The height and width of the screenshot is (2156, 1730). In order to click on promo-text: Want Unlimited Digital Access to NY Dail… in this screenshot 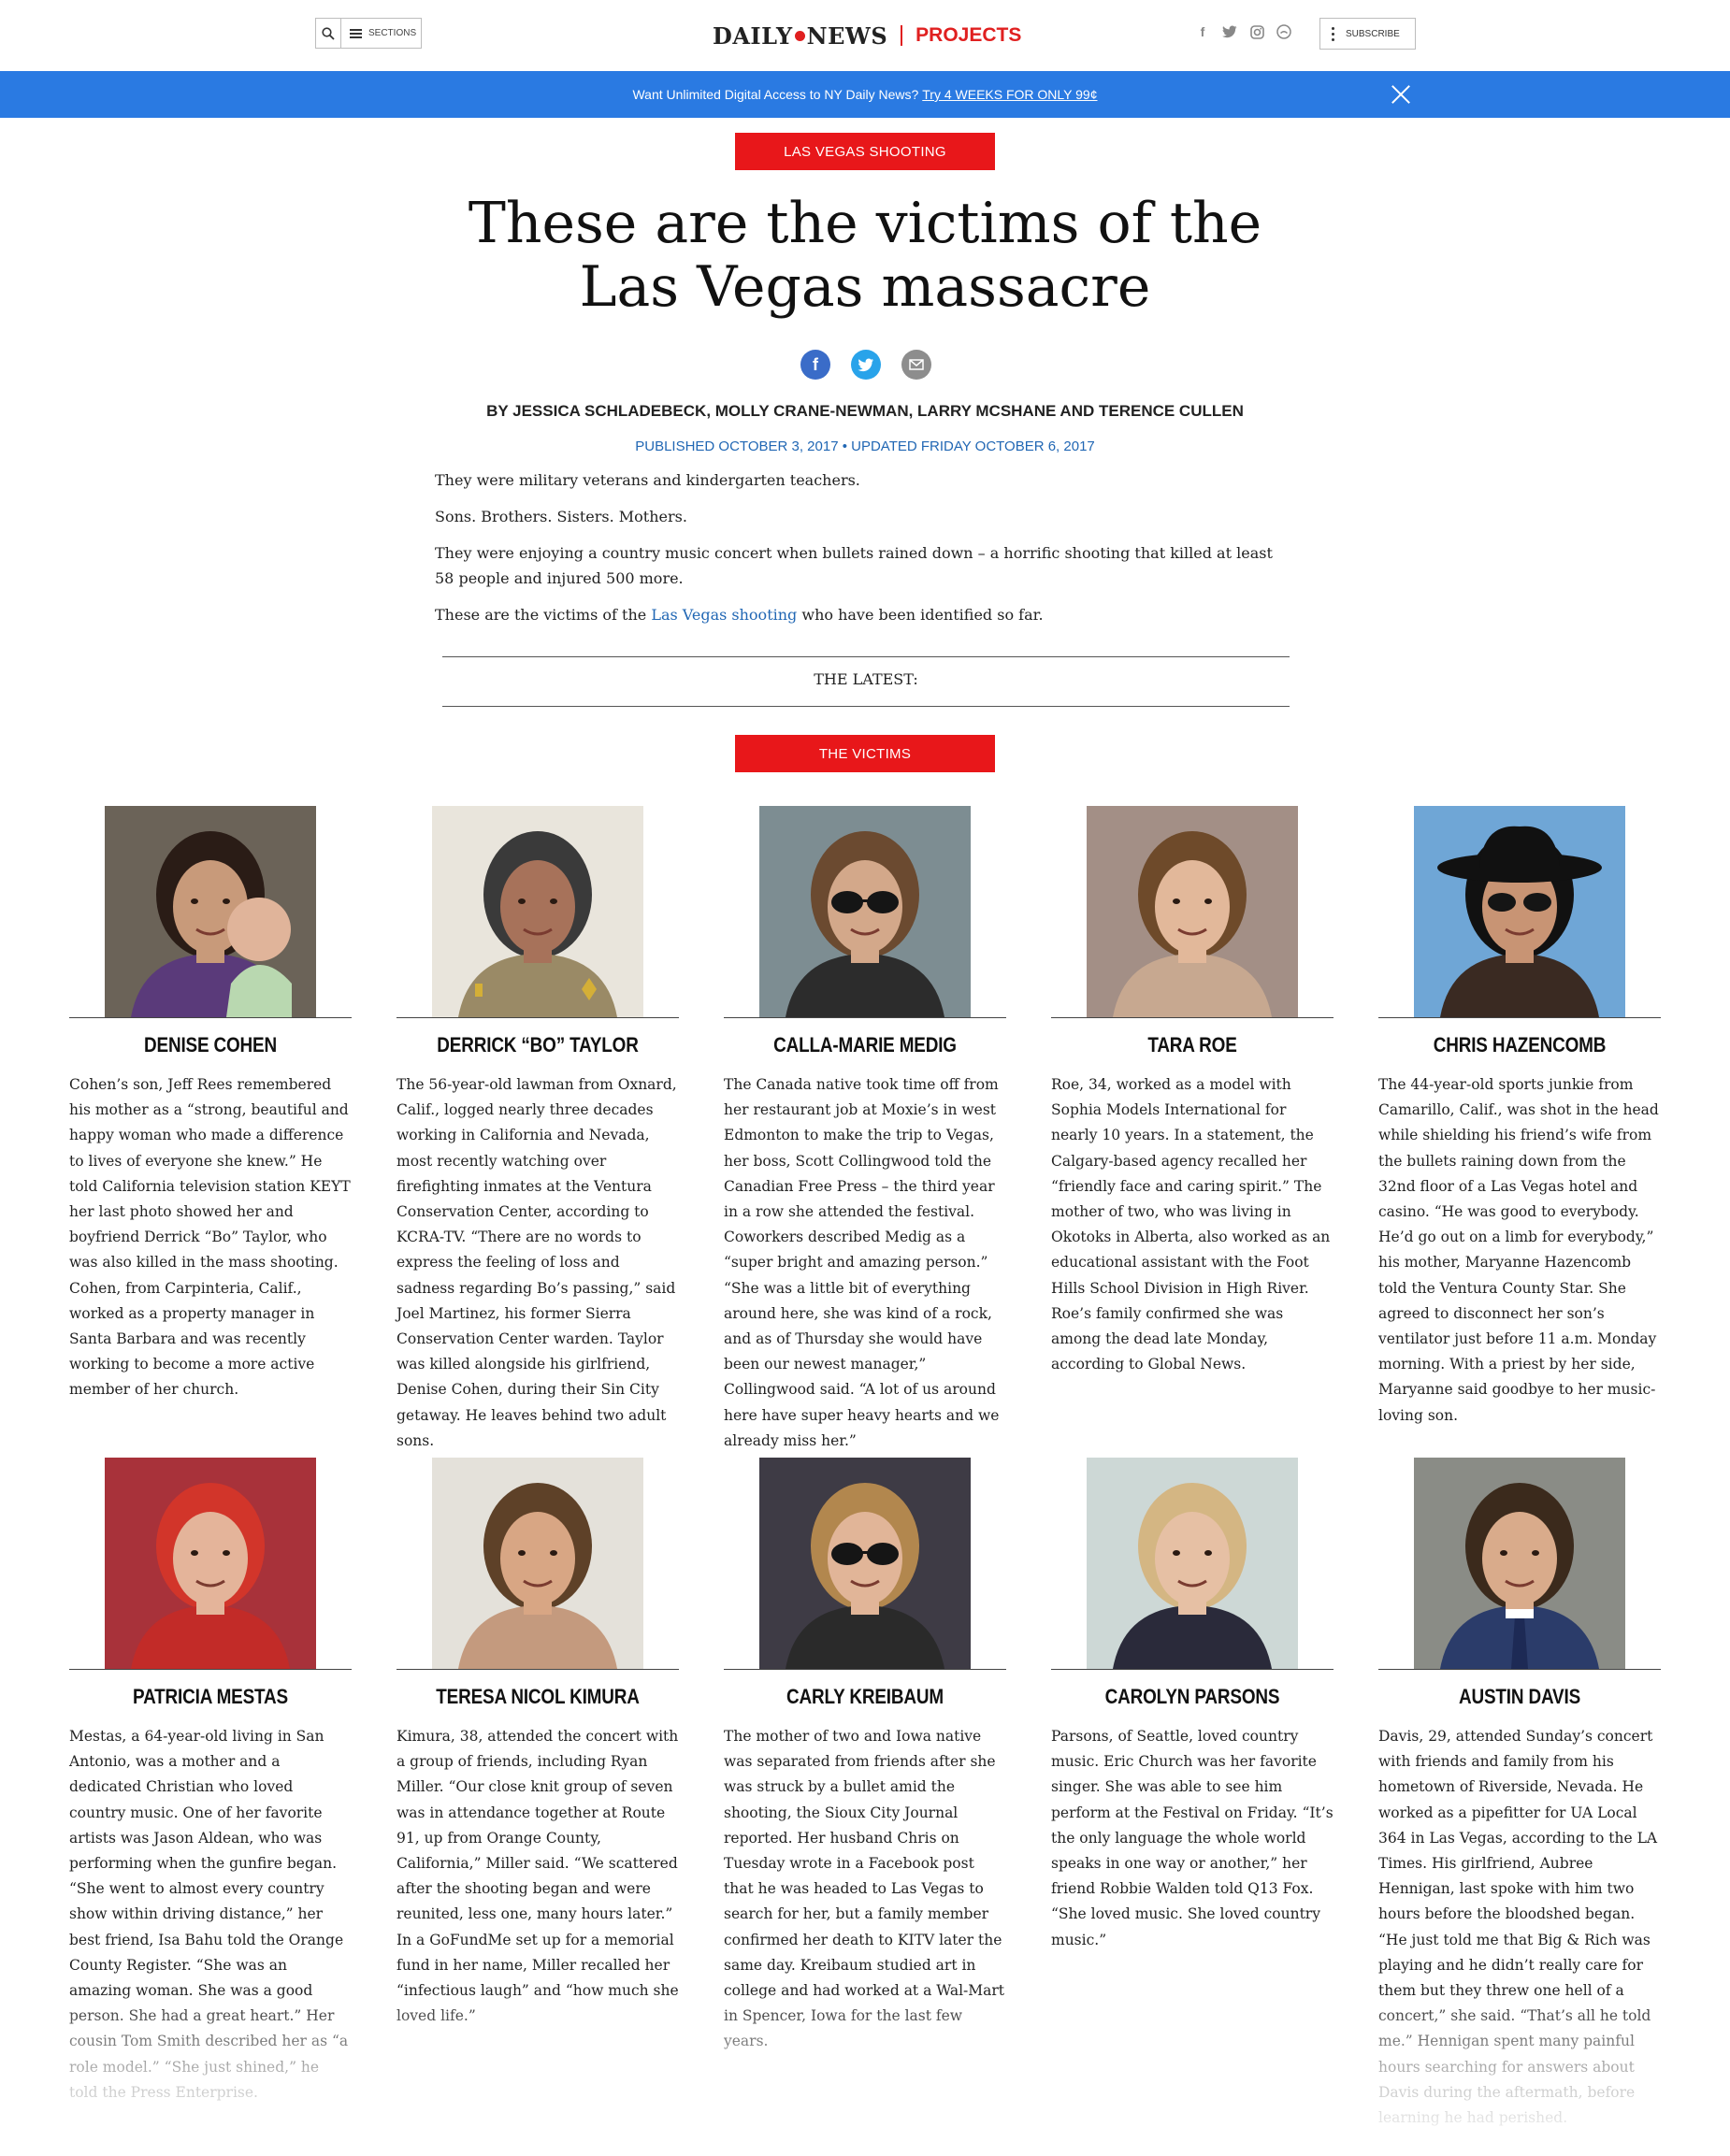, I will do `click(775, 94)`.